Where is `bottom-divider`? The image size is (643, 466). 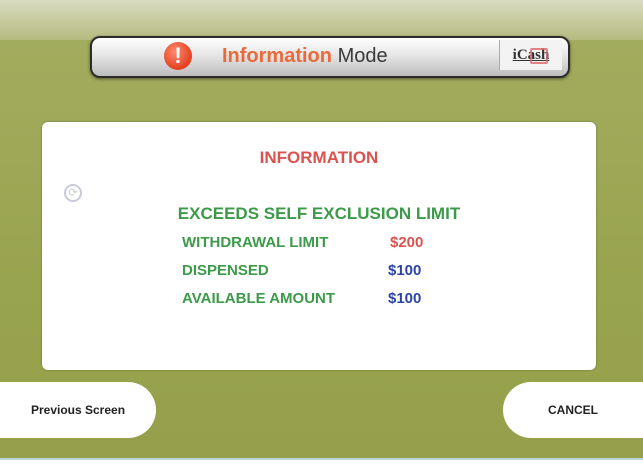 bottom-divider is located at coordinates (321, 459).